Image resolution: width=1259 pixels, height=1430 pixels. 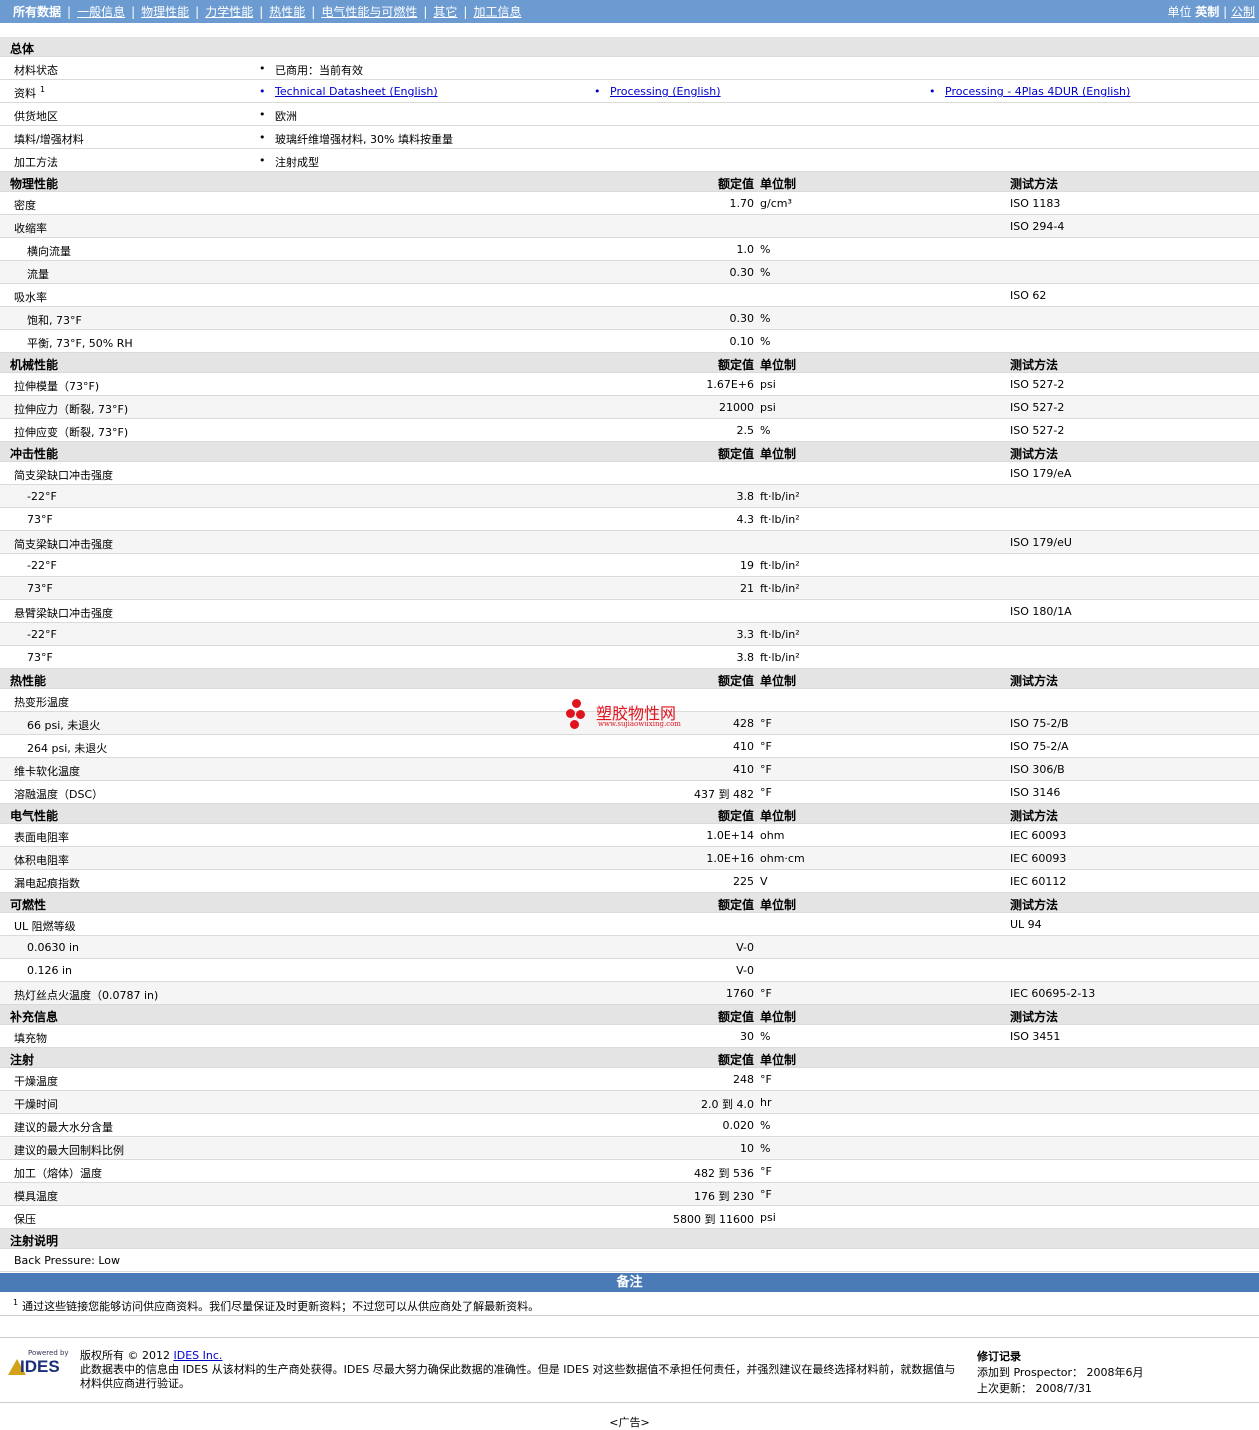 What do you see at coordinates (629, 1282) in the screenshot?
I see `notes-header: 备注` at bounding box center [629, 1282].